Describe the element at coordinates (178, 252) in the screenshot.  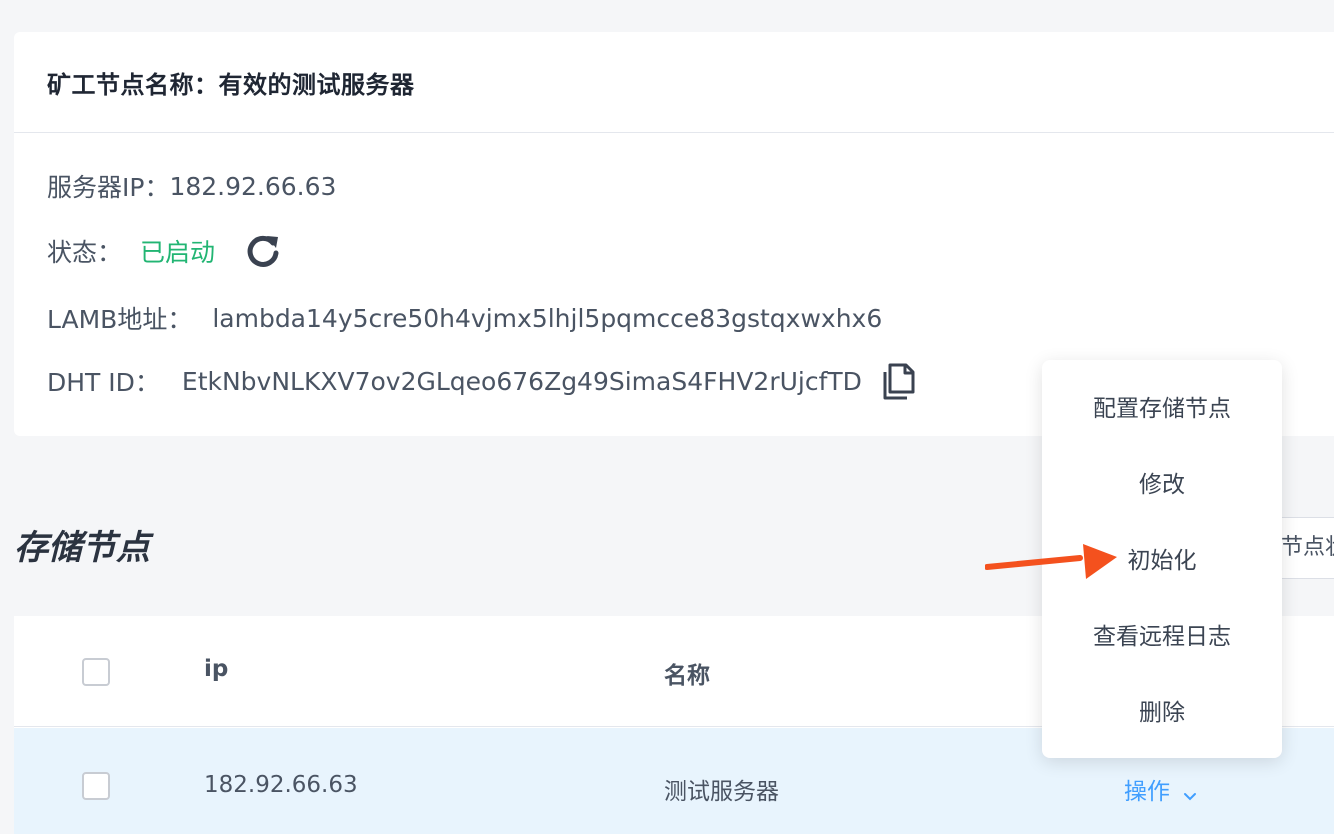
I see `status-value: 已启动` at that location.